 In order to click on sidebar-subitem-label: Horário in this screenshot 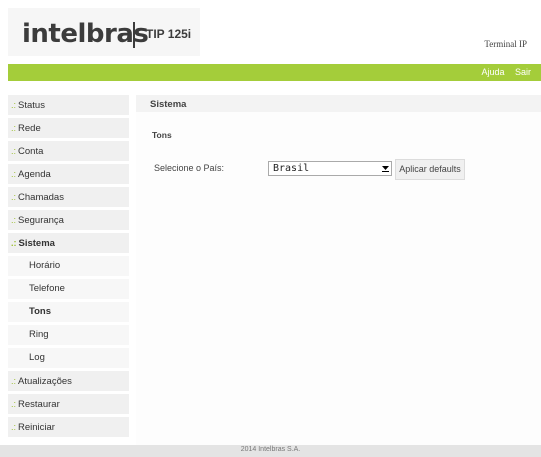, I will do `click(45, 265)`.